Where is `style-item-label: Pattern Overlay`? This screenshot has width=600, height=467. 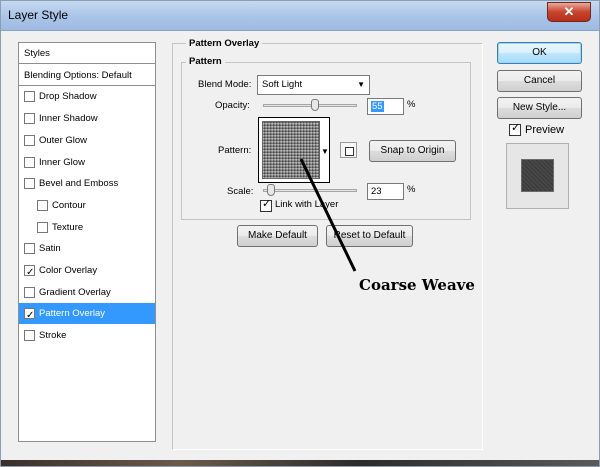
style-item-label: Pattern Overlay is located at coordinates (72, 314).